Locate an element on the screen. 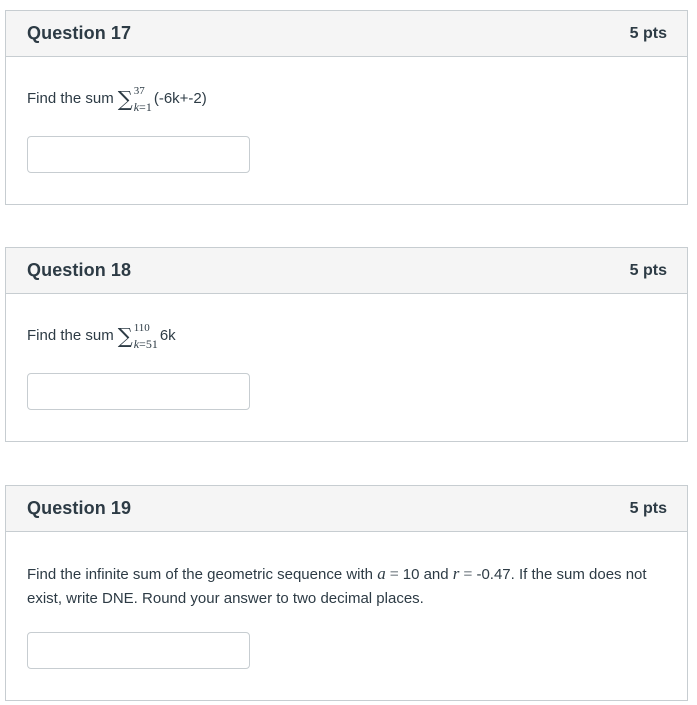  question-prompt: Find the sum ∑ 37 k=1 (-6k+-2) is located at coordinates (117, 99).